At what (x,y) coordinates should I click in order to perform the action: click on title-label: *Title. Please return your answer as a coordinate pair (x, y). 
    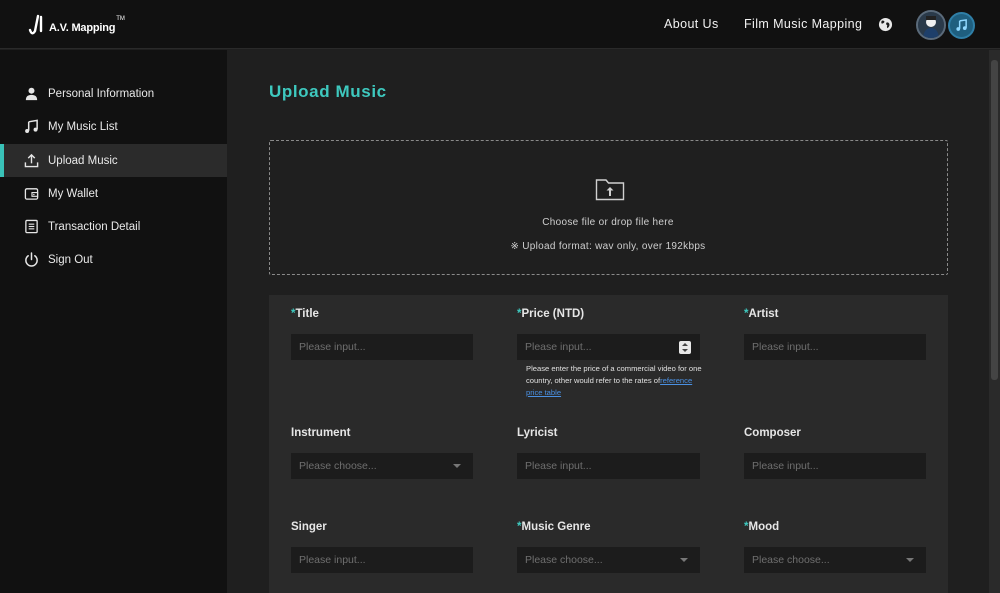
    Looking at the image, I should click on (305, 314).